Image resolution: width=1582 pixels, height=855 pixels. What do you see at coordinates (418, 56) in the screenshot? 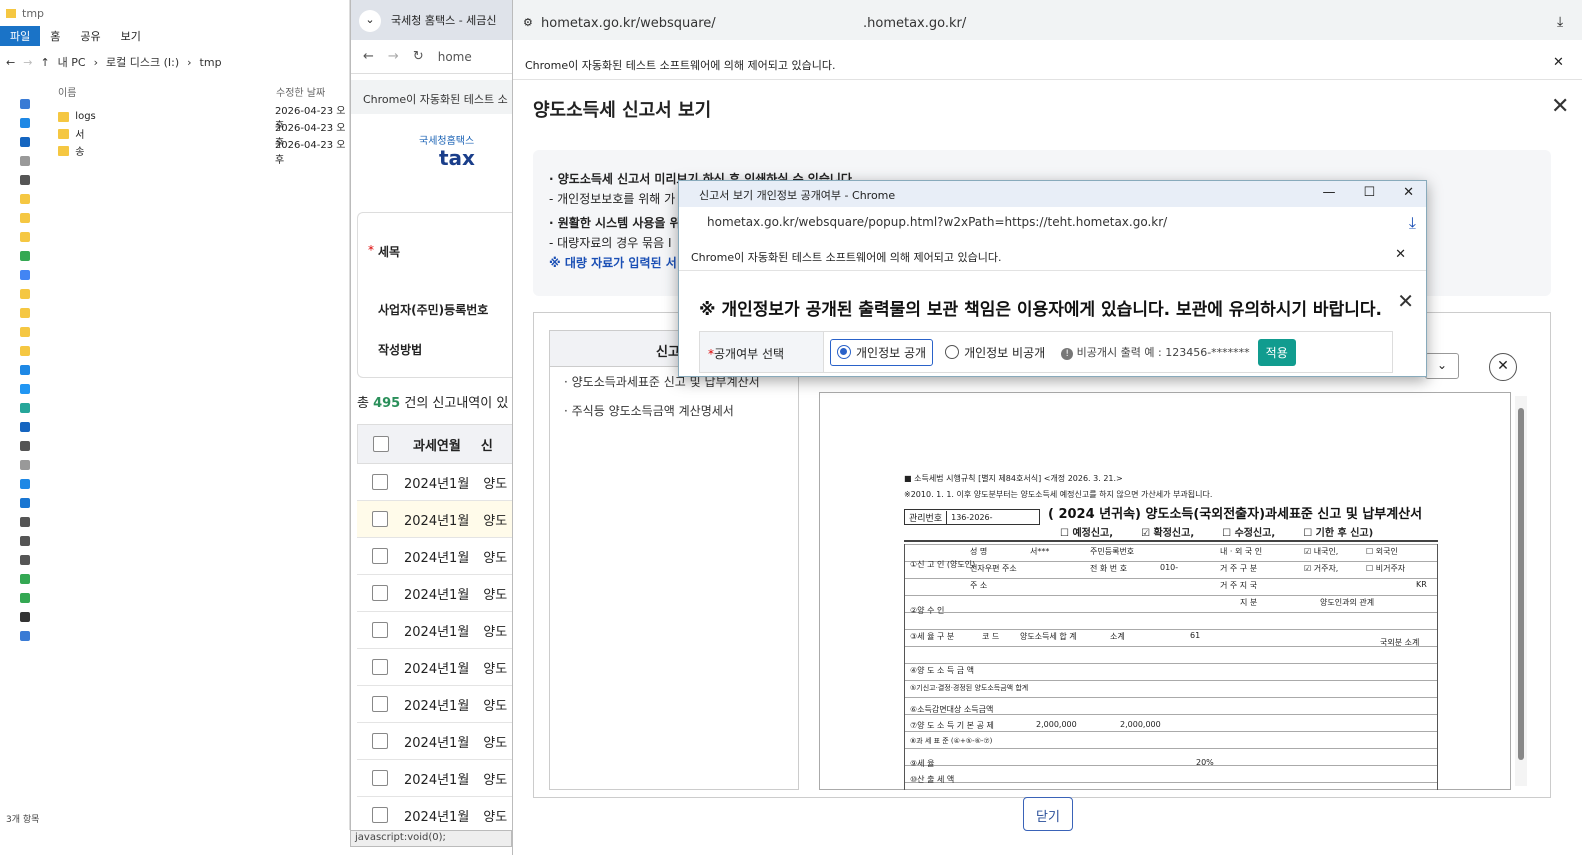
I see `reload-icon: ↻` at bounding box center [418, 56].